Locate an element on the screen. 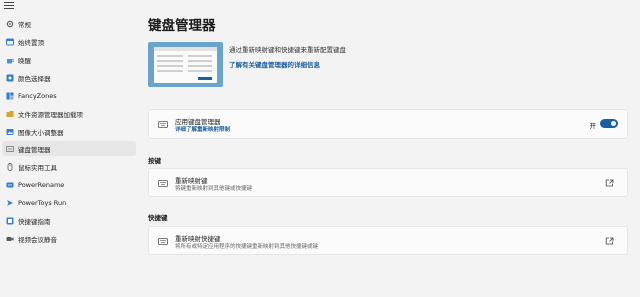 The width and height of the screenshot is (640, 297). remap-keys-subtitle: 将键重新映射到其他键或快捷键 is located at coordinates (214, 189).